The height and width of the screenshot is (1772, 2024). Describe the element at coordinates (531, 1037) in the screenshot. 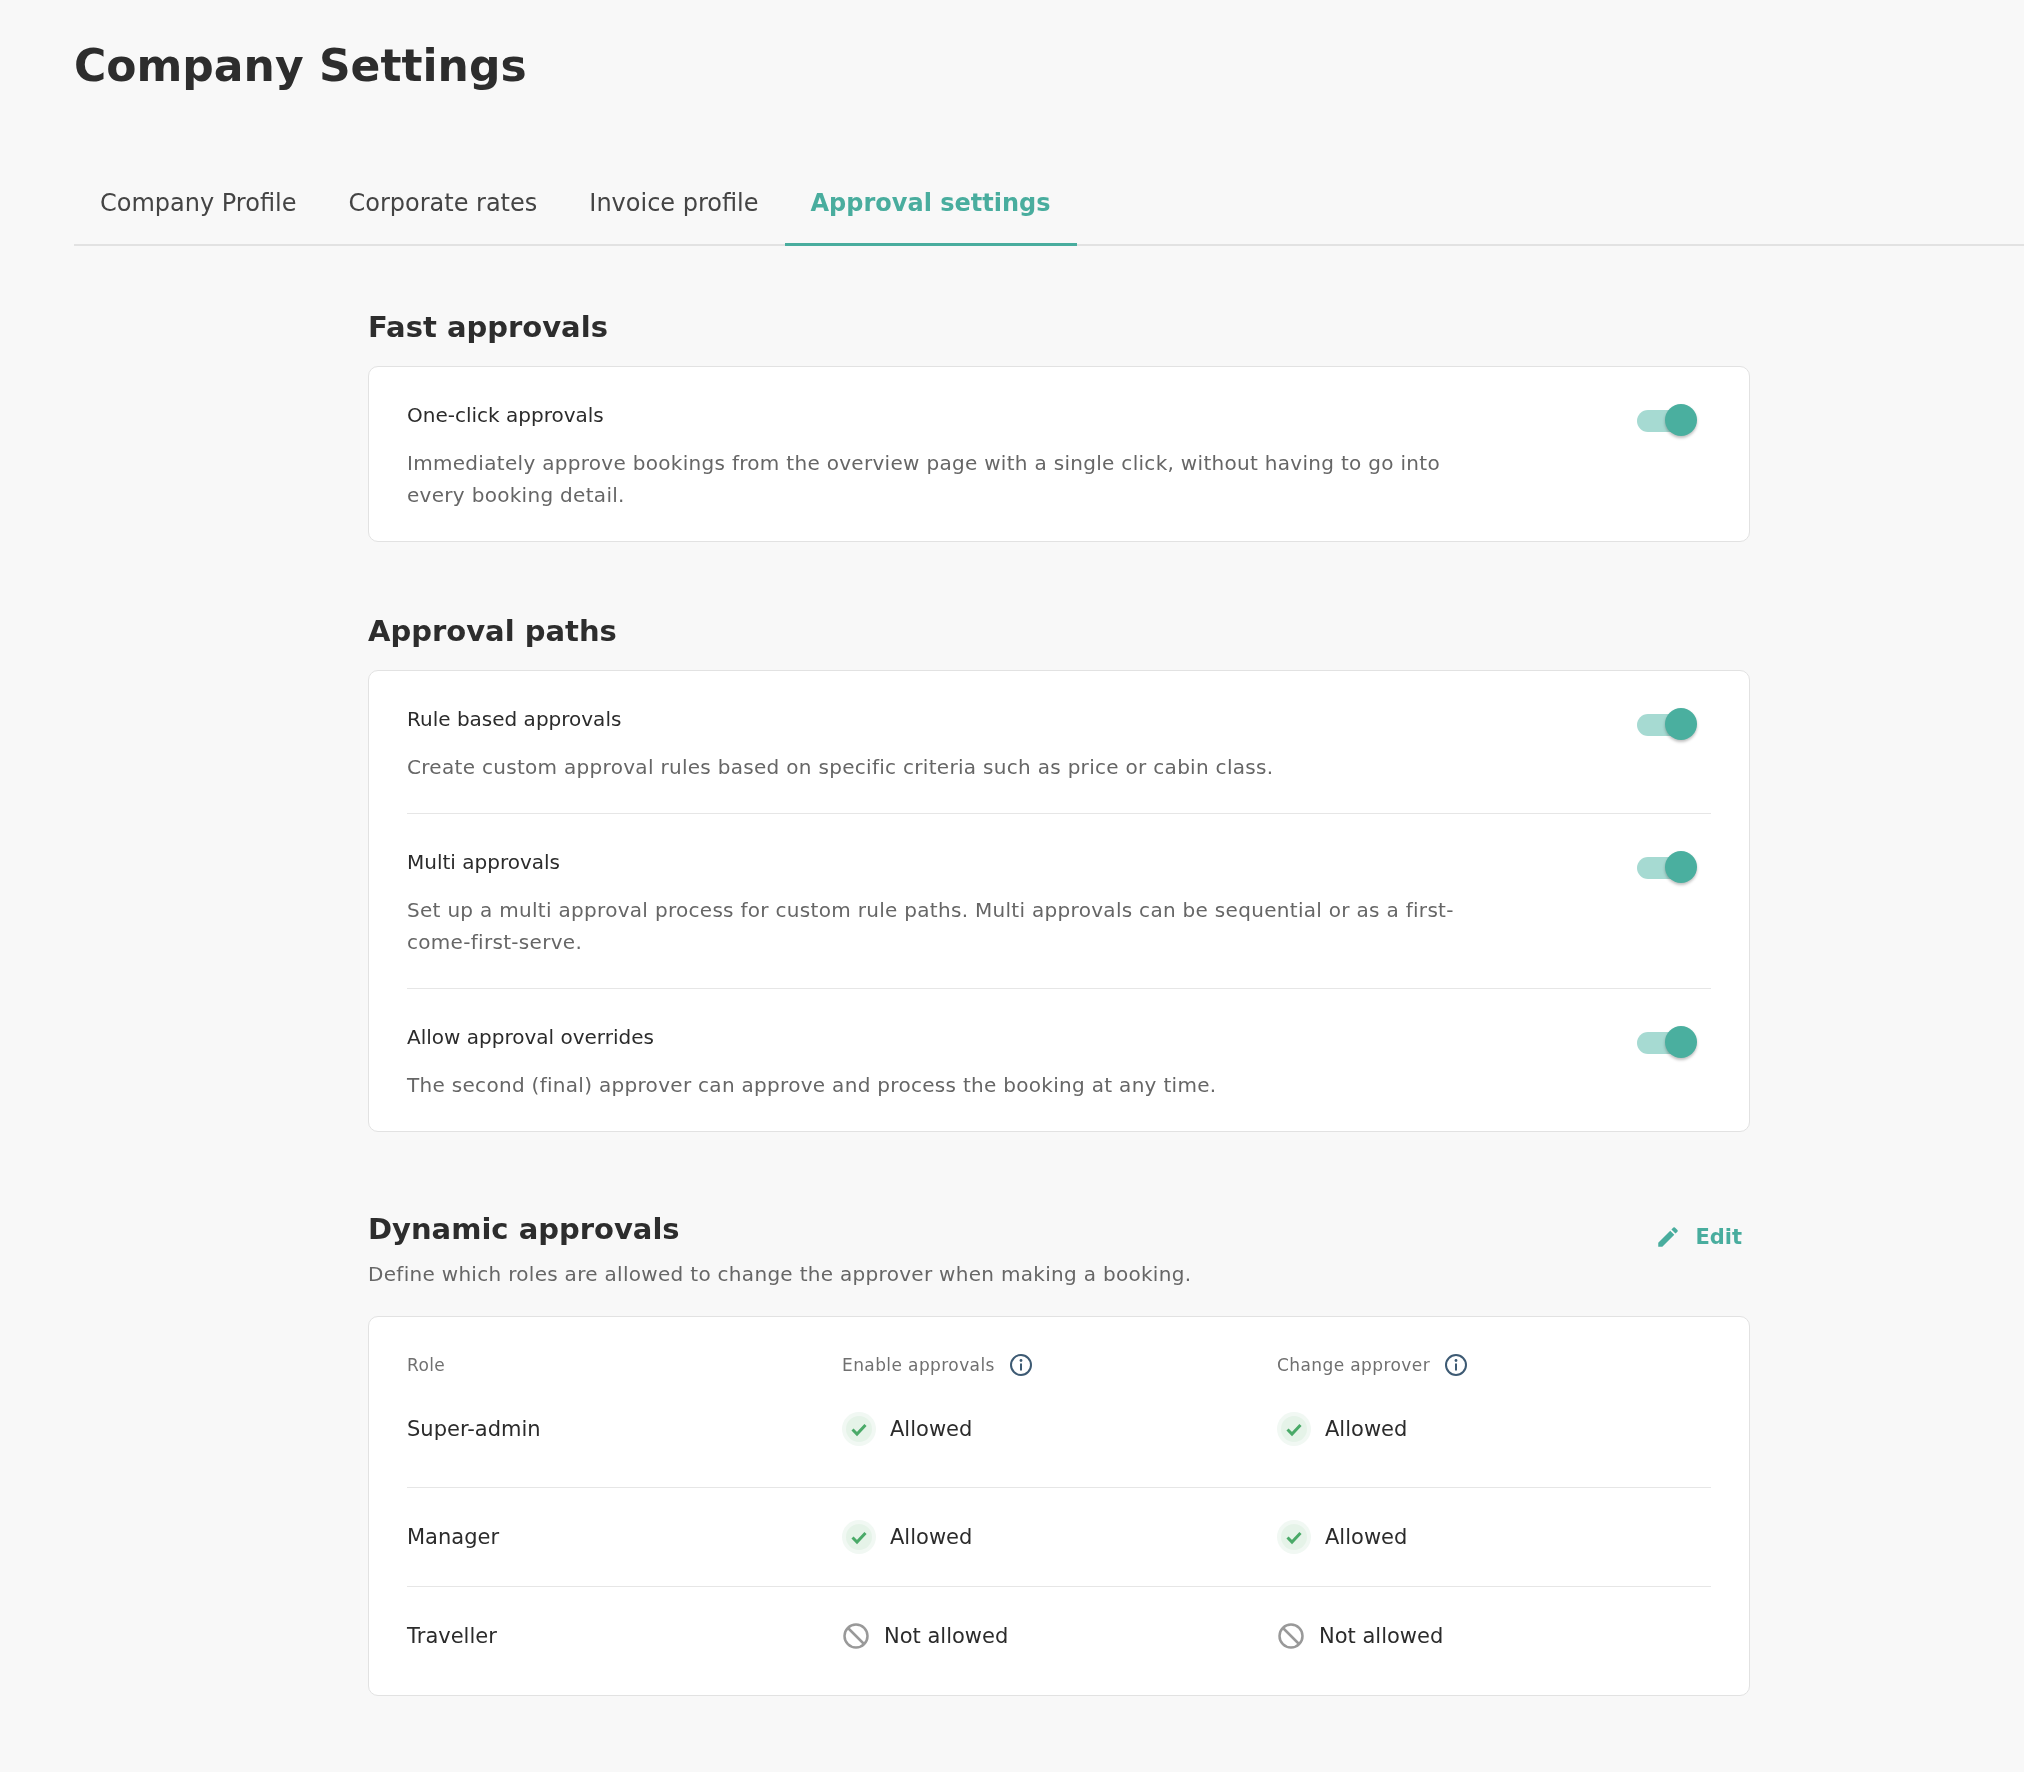

I see `setting-title: Allow approval overrides` at that location.